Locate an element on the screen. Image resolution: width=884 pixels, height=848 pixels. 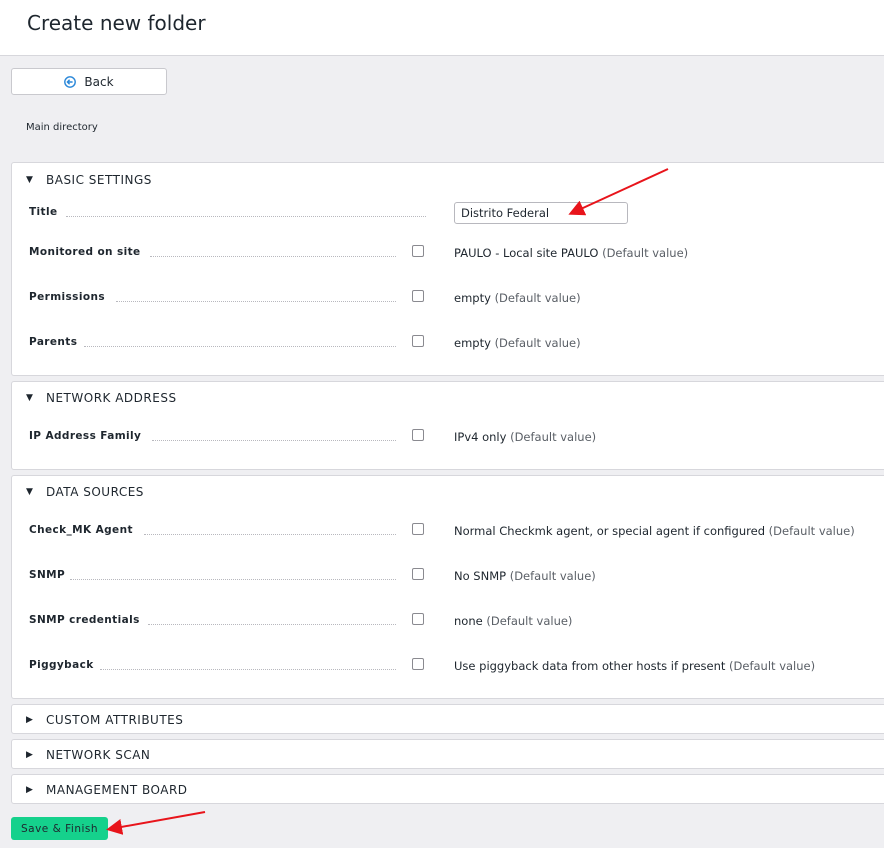
field-value: PAULO - Local site PAULO (Default value) is located at coordinates (571, 253).